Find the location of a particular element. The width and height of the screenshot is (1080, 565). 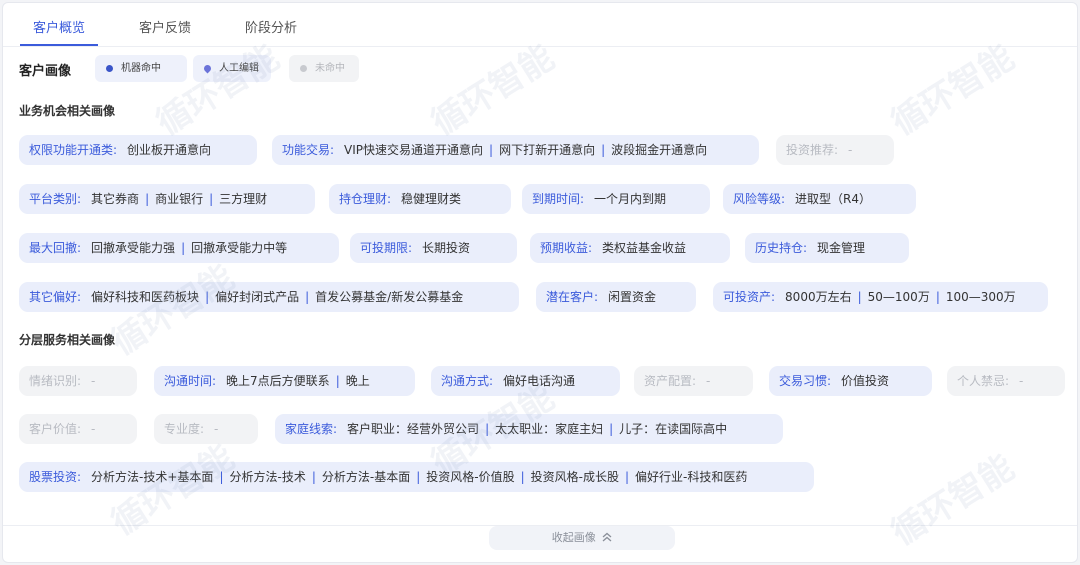

tag-value: 分析方法-技术 is located at coordinates (267, 477).